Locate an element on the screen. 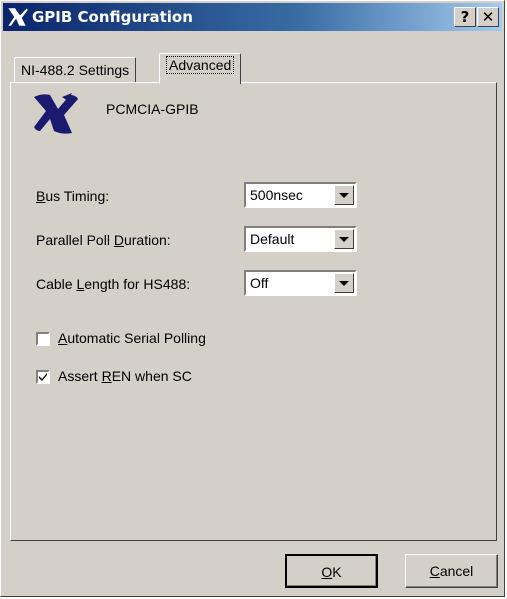 The image size is (507, 599). bus-timing-select: 500nsec is located at coordinates (300, 195).